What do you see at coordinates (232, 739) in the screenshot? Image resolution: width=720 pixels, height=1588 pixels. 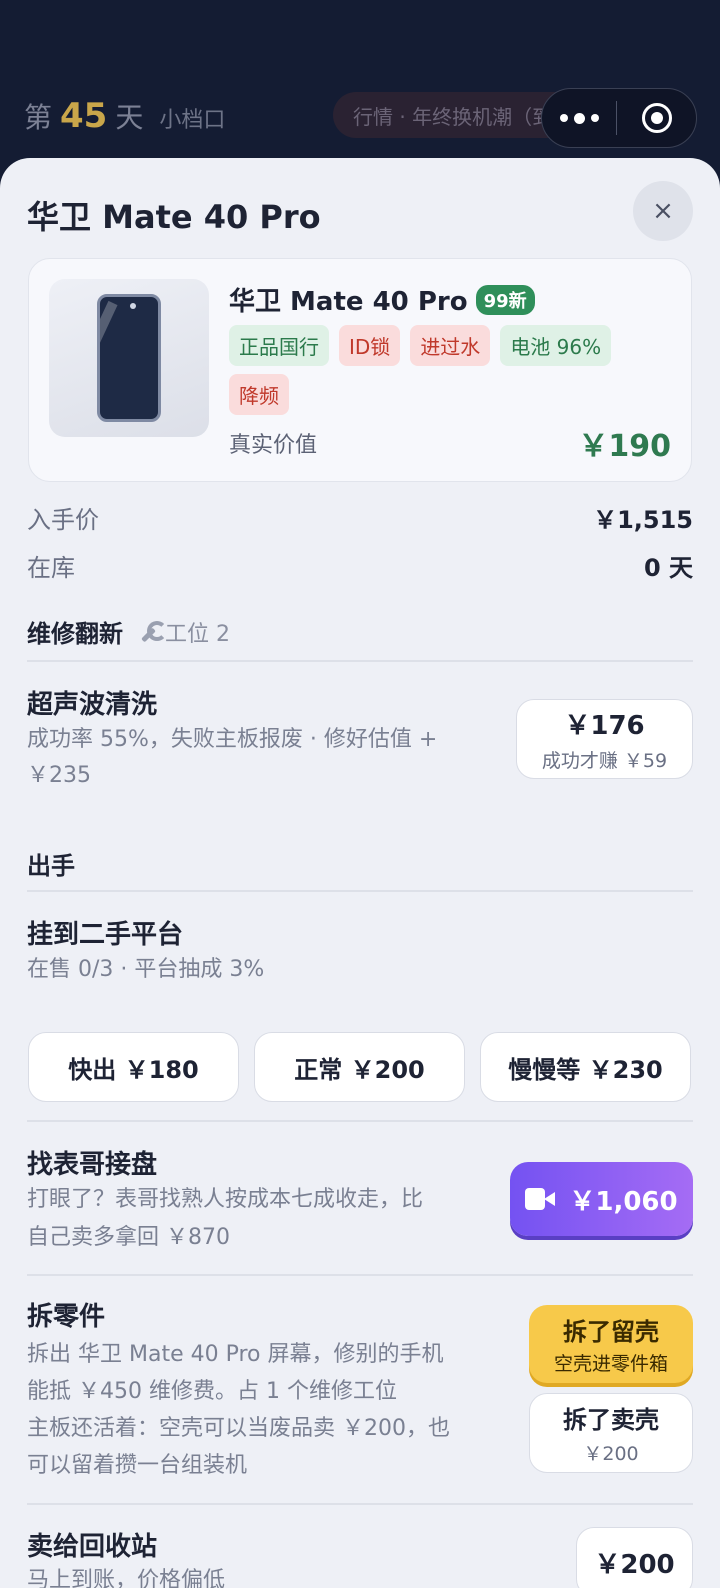 I see `ultrasonic-clean-desc-1: 成功率 55%，失败主板报废 · 修好估值 +` at bounding box center [232, 739].